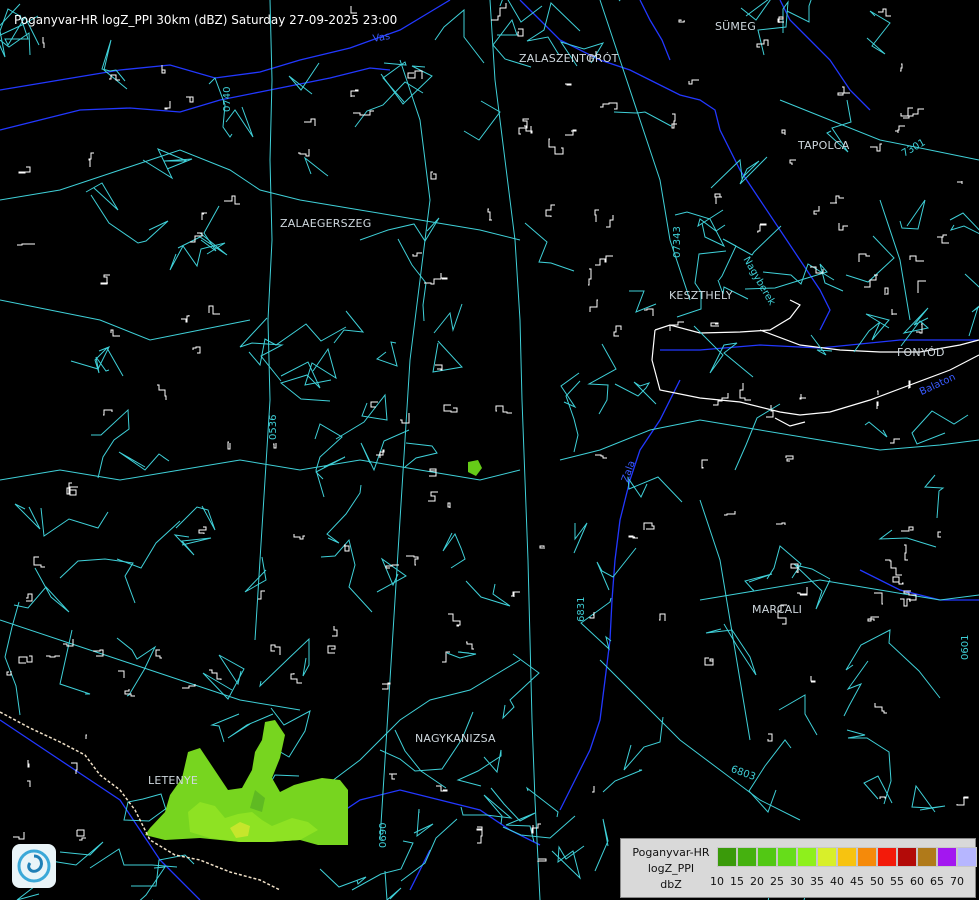 The image size is (979, 900). I want to click on town-label-letenye: LETENYE, so click(173, 780).